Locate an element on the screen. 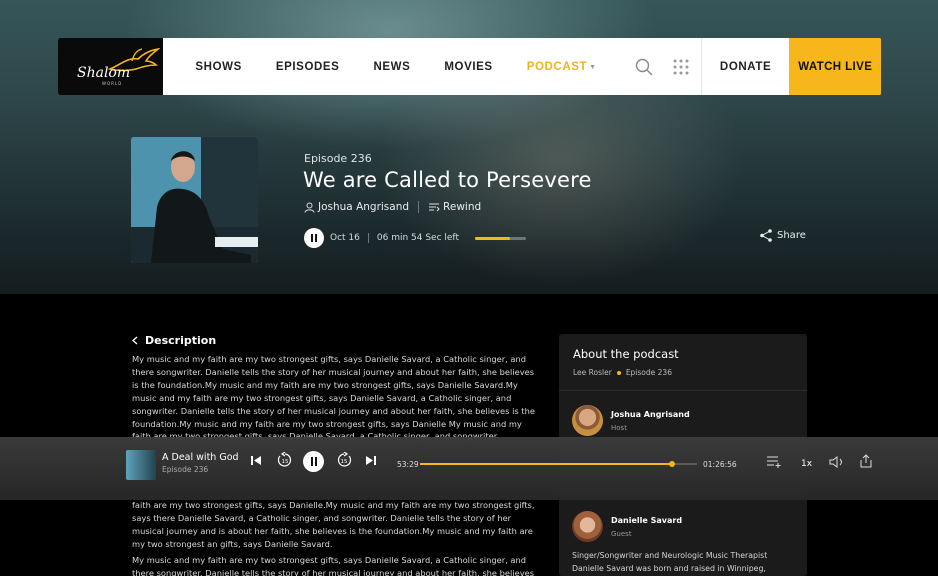  episode-meta: Joshua Angrisand Rewind is located at coordinates (392, 207).